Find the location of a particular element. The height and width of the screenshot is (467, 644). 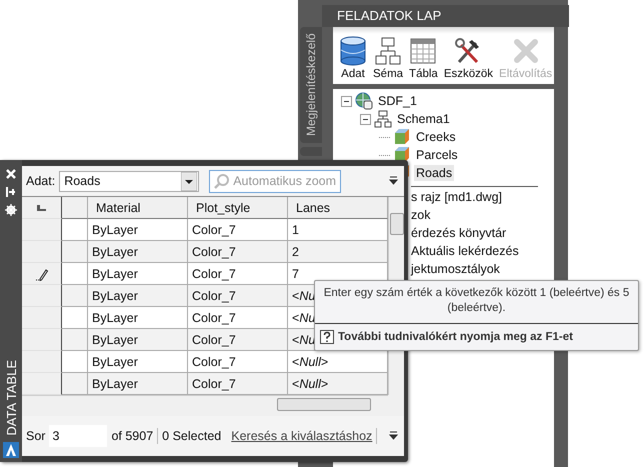

database-icon is located at coordinates (353, 51).